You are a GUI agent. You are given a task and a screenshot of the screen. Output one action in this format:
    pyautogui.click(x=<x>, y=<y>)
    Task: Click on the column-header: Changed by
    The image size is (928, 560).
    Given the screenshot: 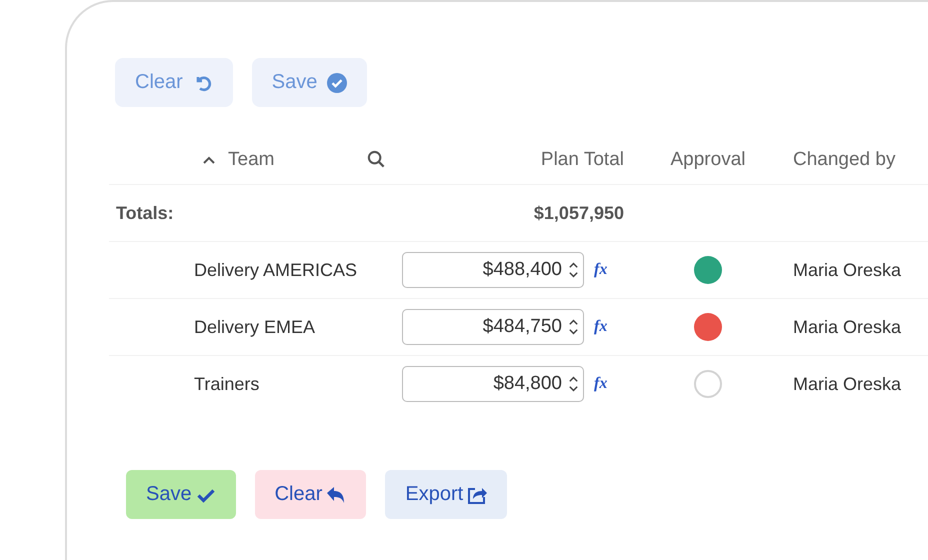 What is the action you would take?
    pyautogui.click(x=844, y=159)
    